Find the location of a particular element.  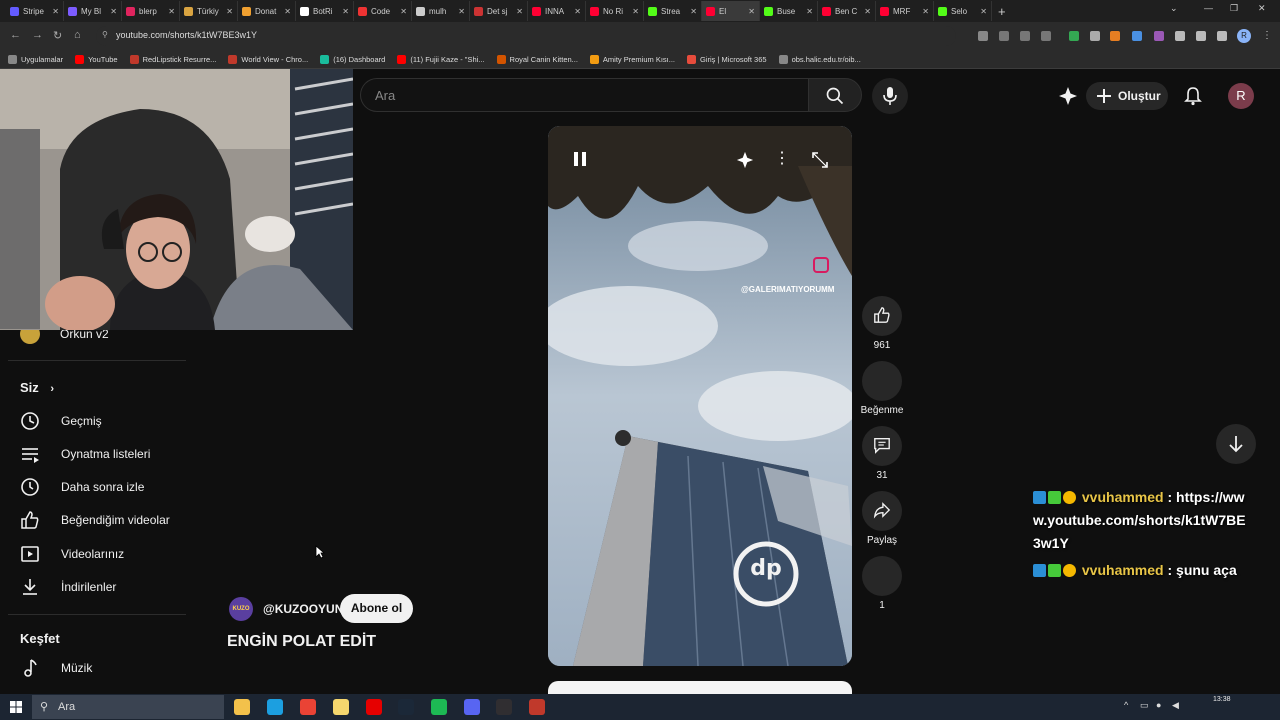

maximize-icon: ❐ is located at coordinates (1234, 8).